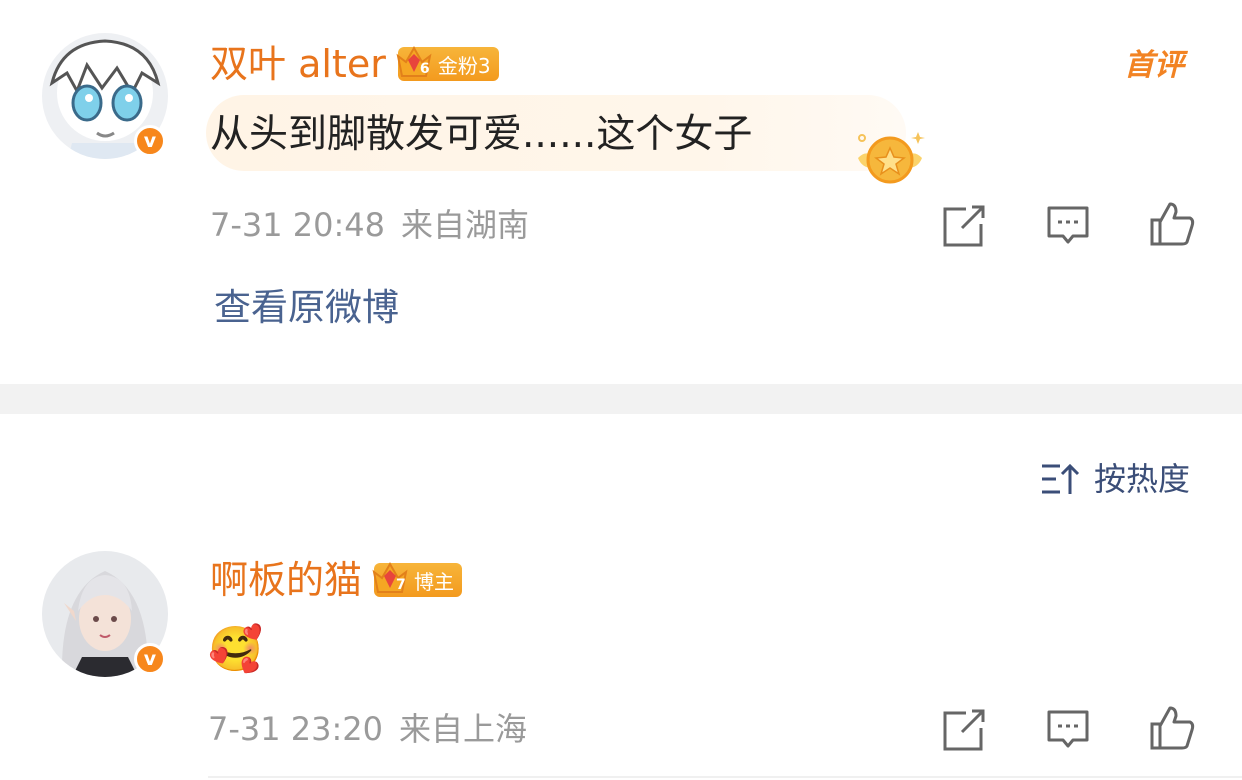 The image size is (1242, 780). Describe the element at coordinates (286, 580) in the screenshot. I see `username: 啊板的猫` at that location.